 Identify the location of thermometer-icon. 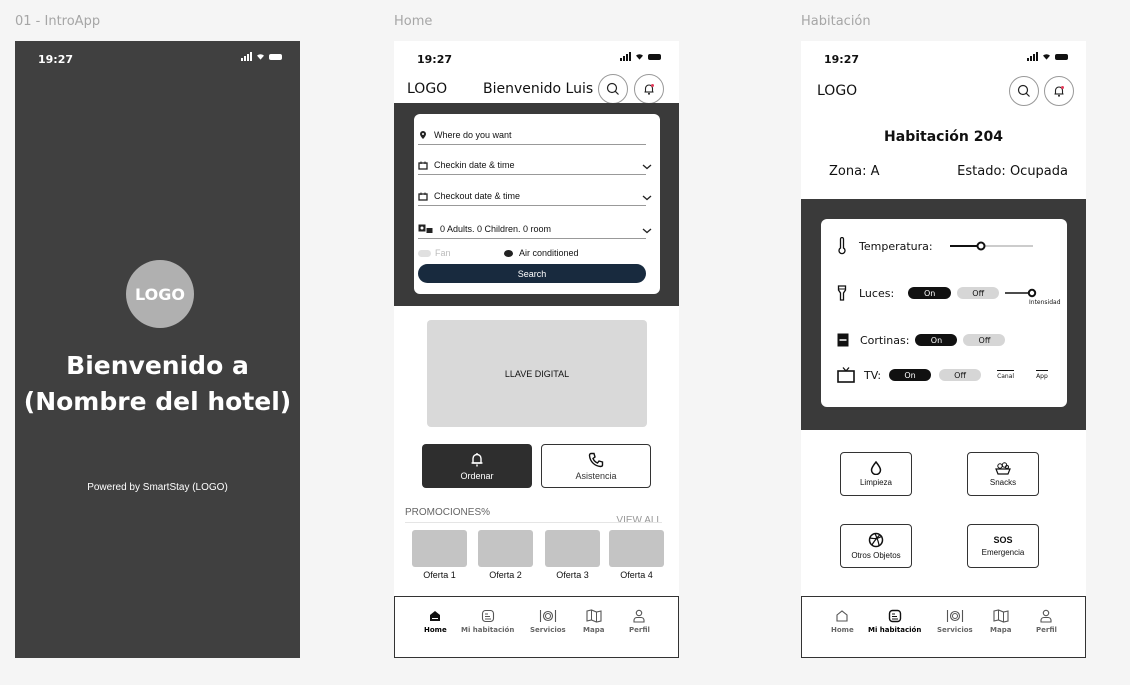
(842, 246).